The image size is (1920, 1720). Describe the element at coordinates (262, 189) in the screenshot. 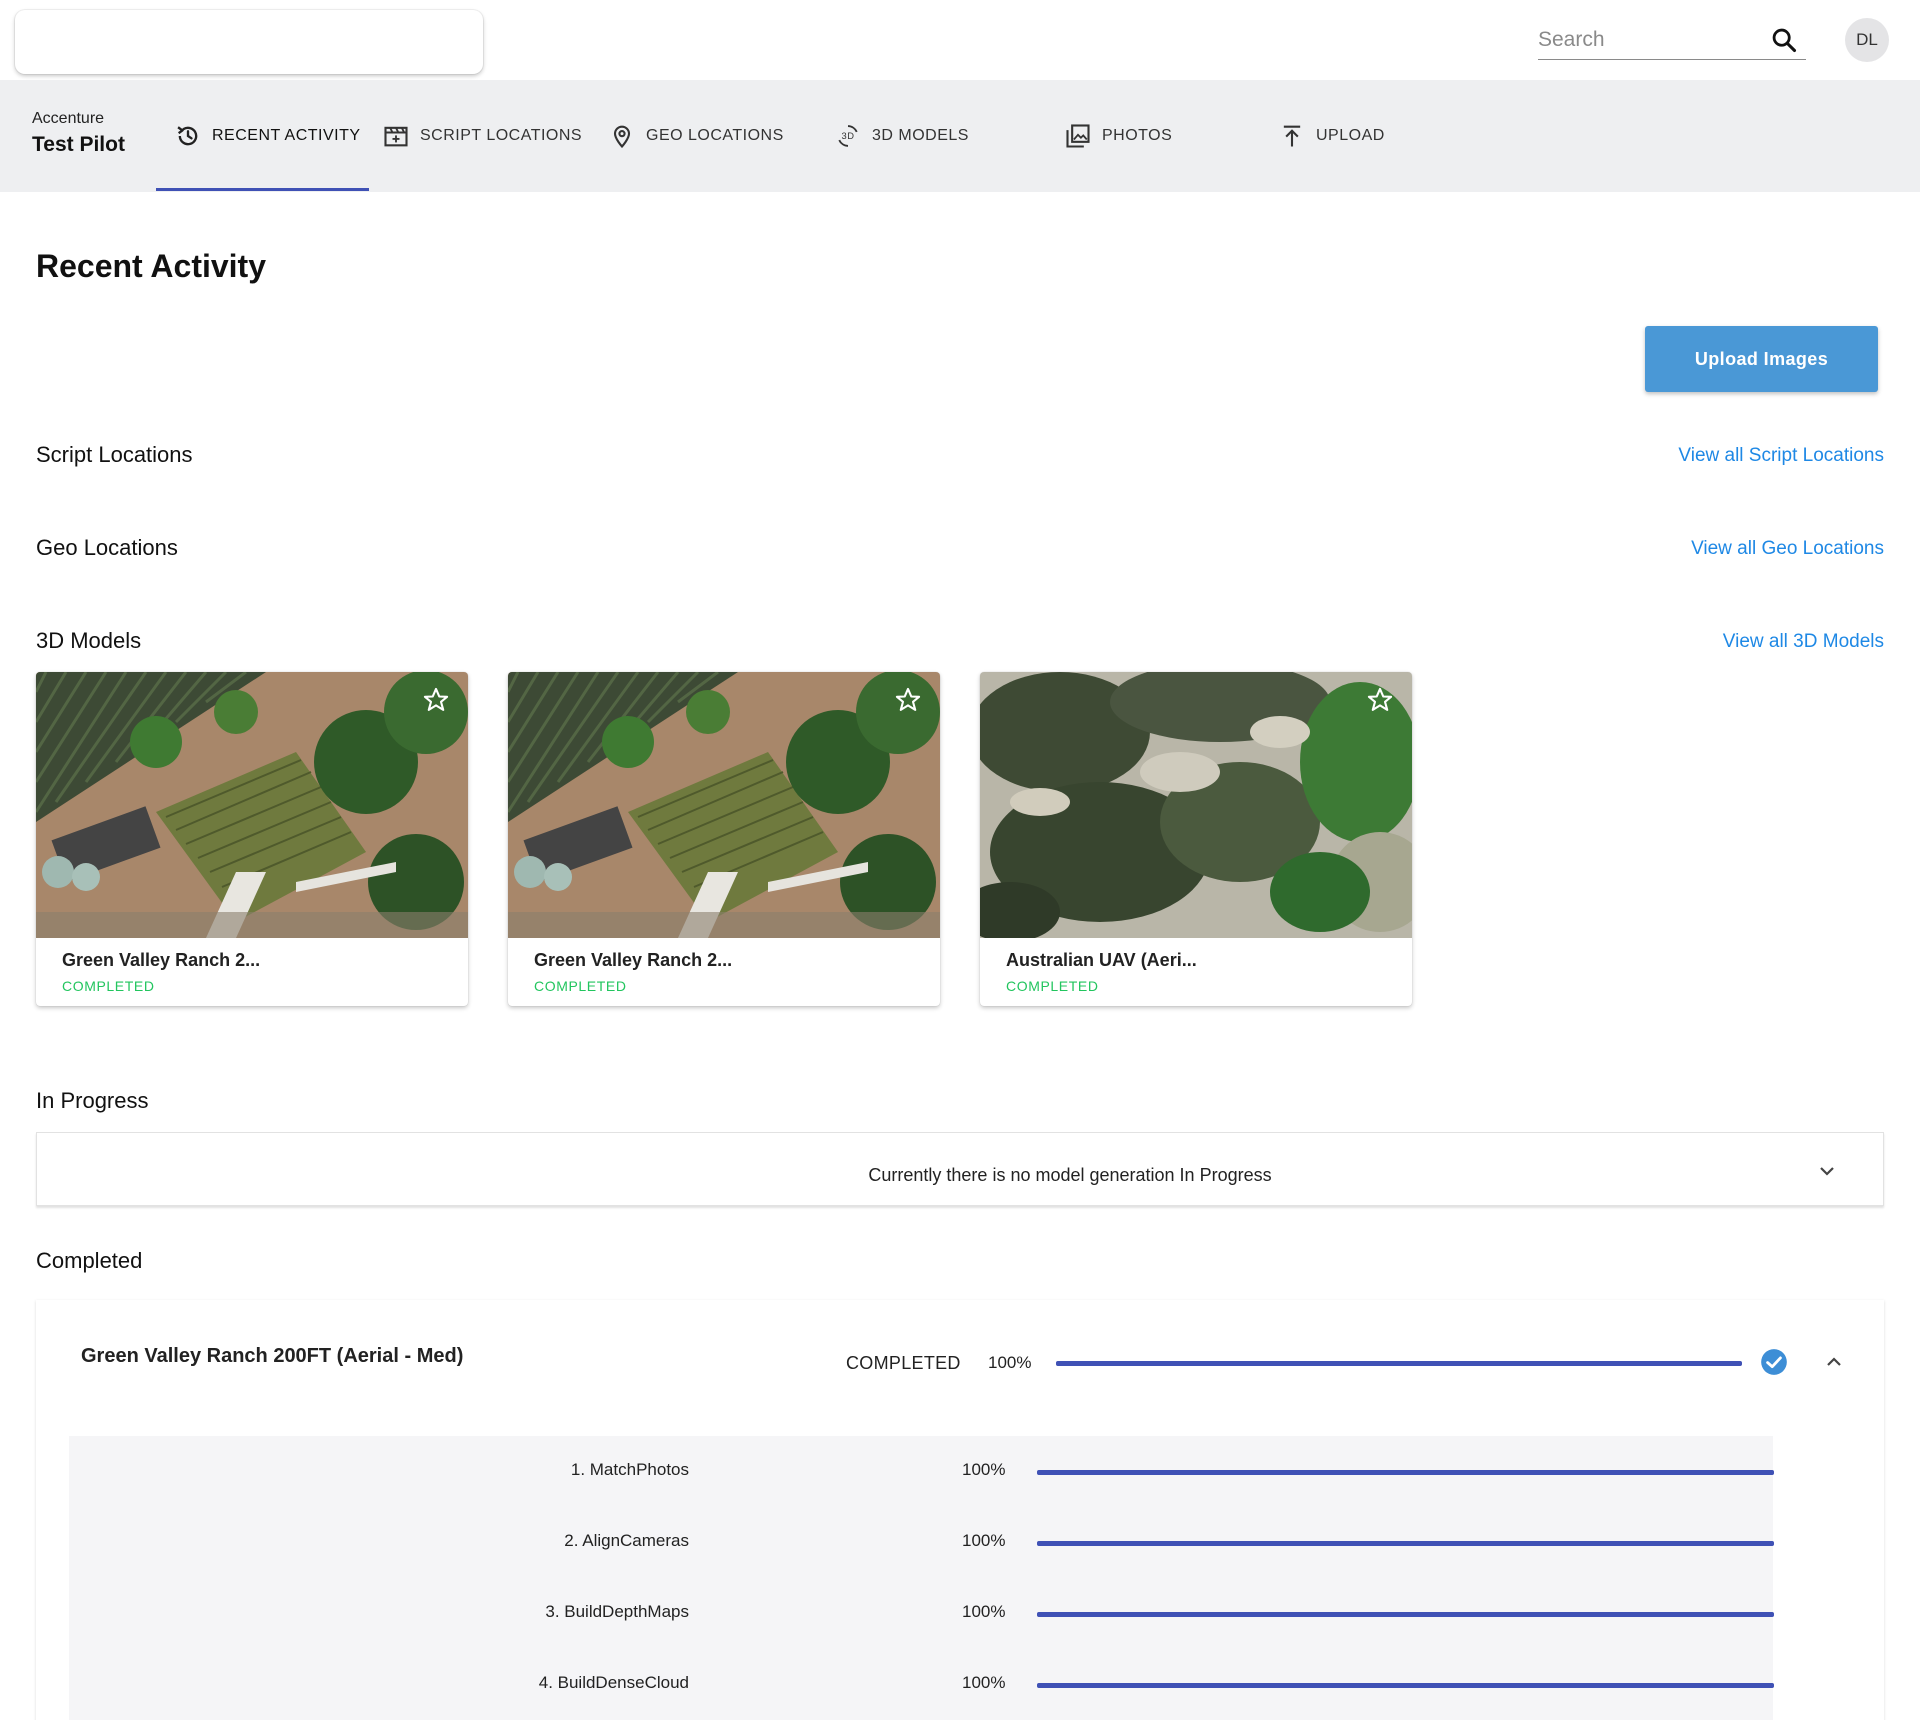

I see `active-tab-indicator` at that location.